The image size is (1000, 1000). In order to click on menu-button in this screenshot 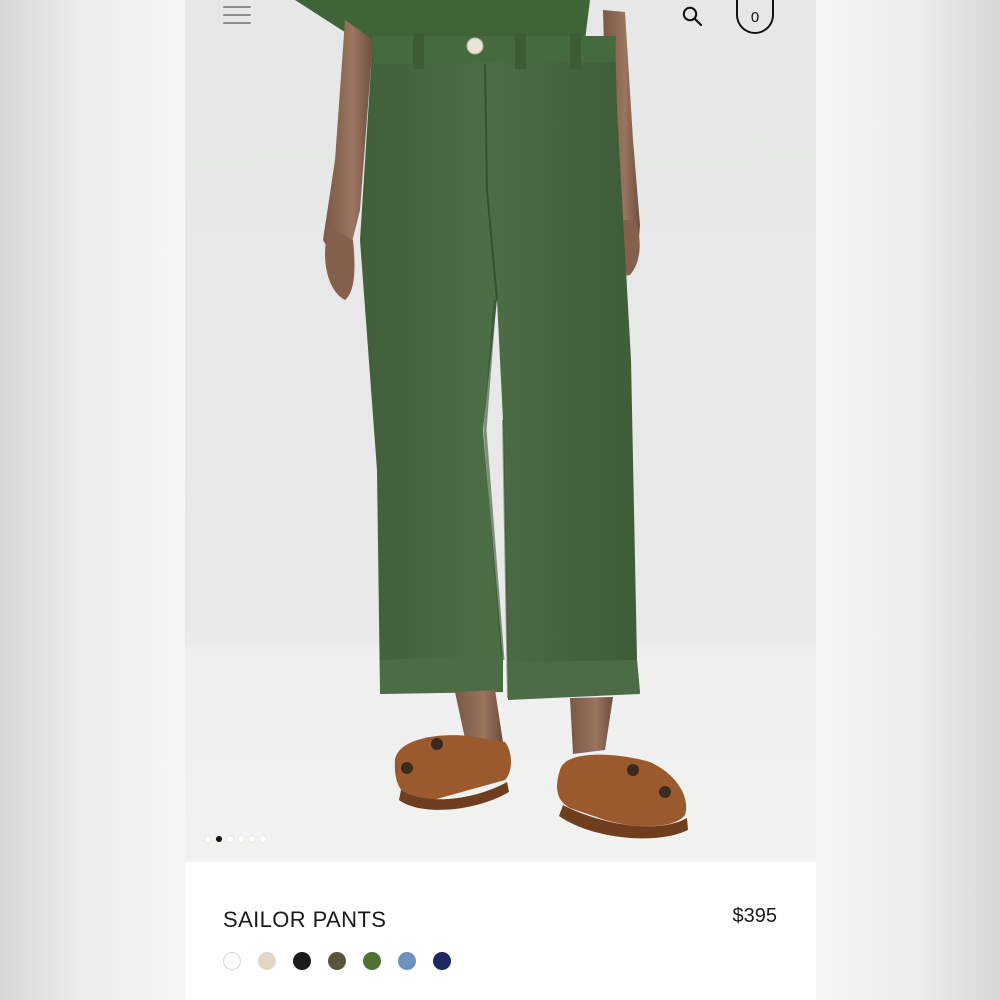, I will do `click(237, 15)`.